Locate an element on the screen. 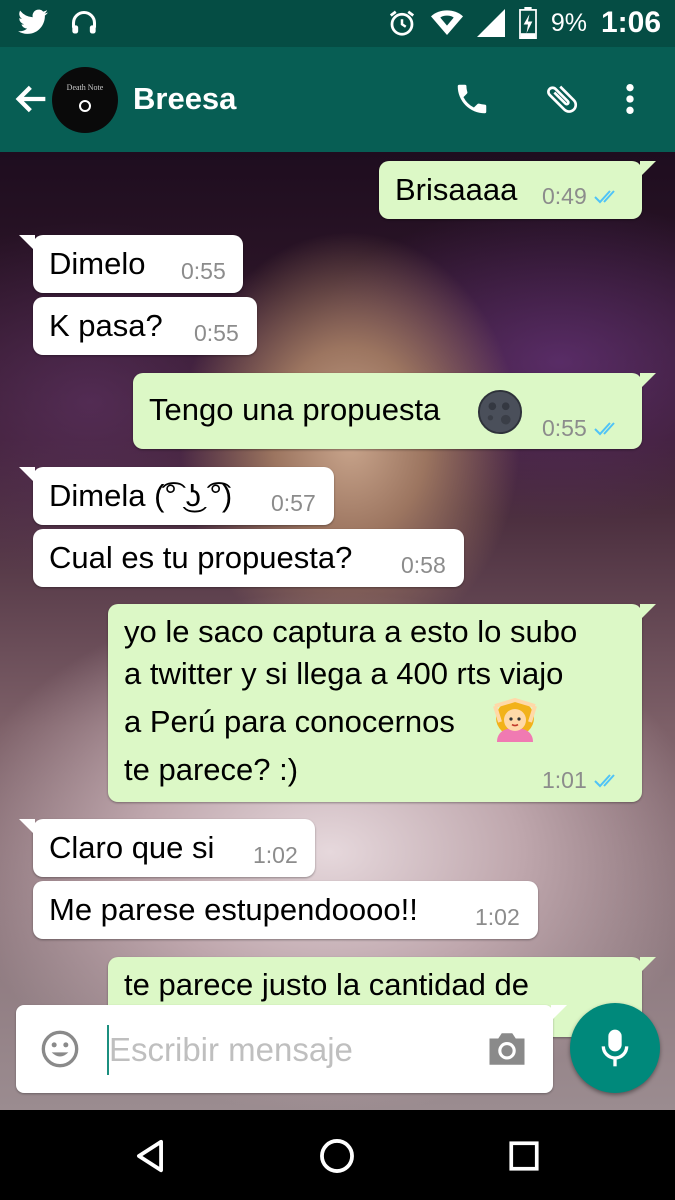 The height and width of the screenshot is (1200, 675). avatar-label: Death Note is located at coordinates (85, 87).